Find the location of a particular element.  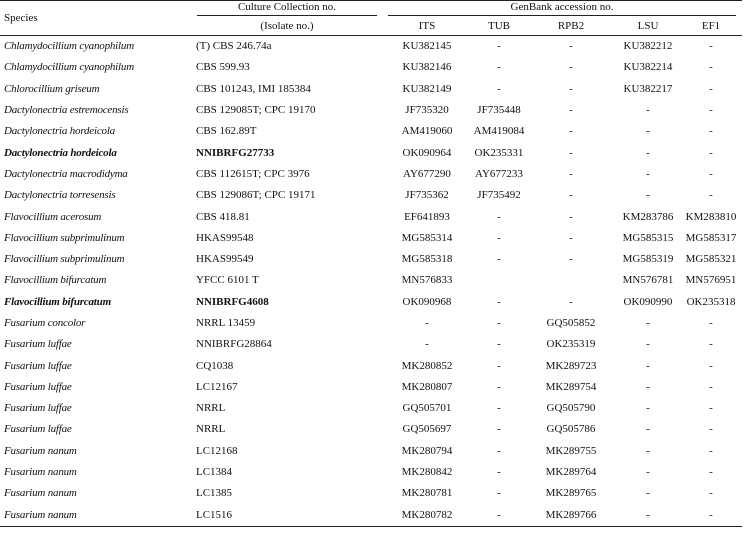

rpb2-cell: MK289765 is located at coordinates (571, 493).